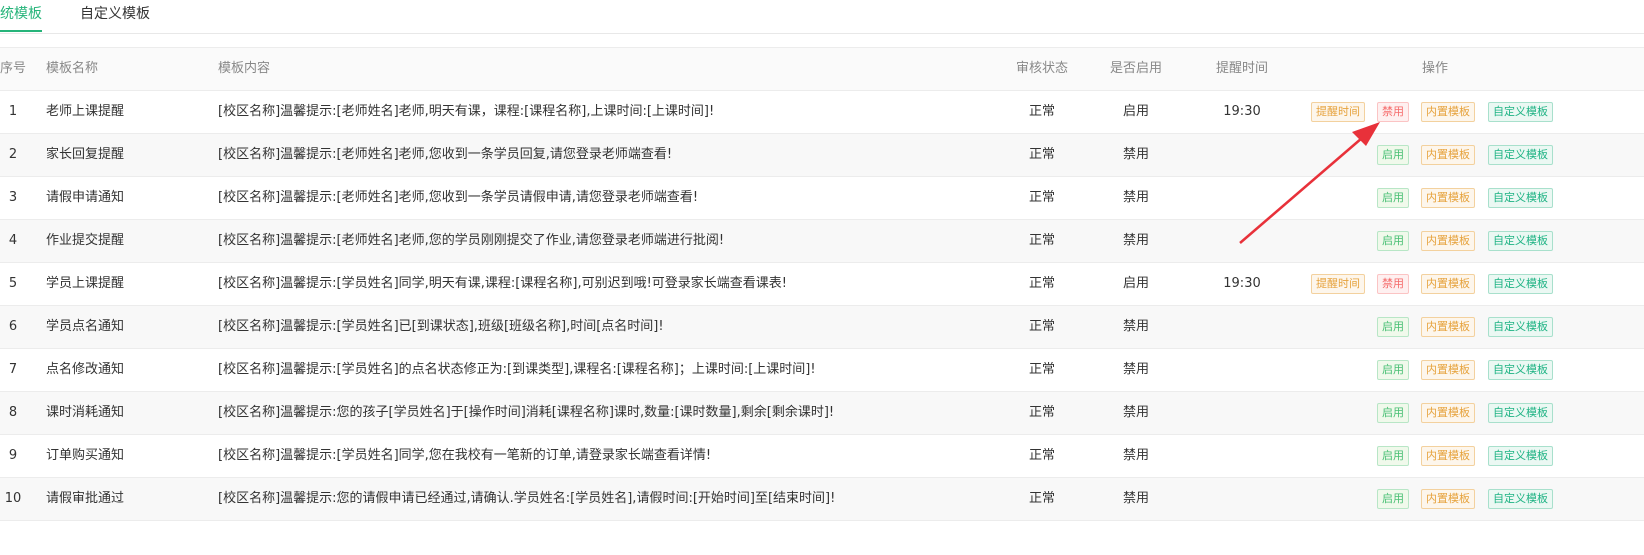 Image resolution: width=1644 pixels, height=555 pixels. What do you see at coordinates (13, 197) in the screenshot?
I see `row-index: 3` at bounding box center [13, 197].